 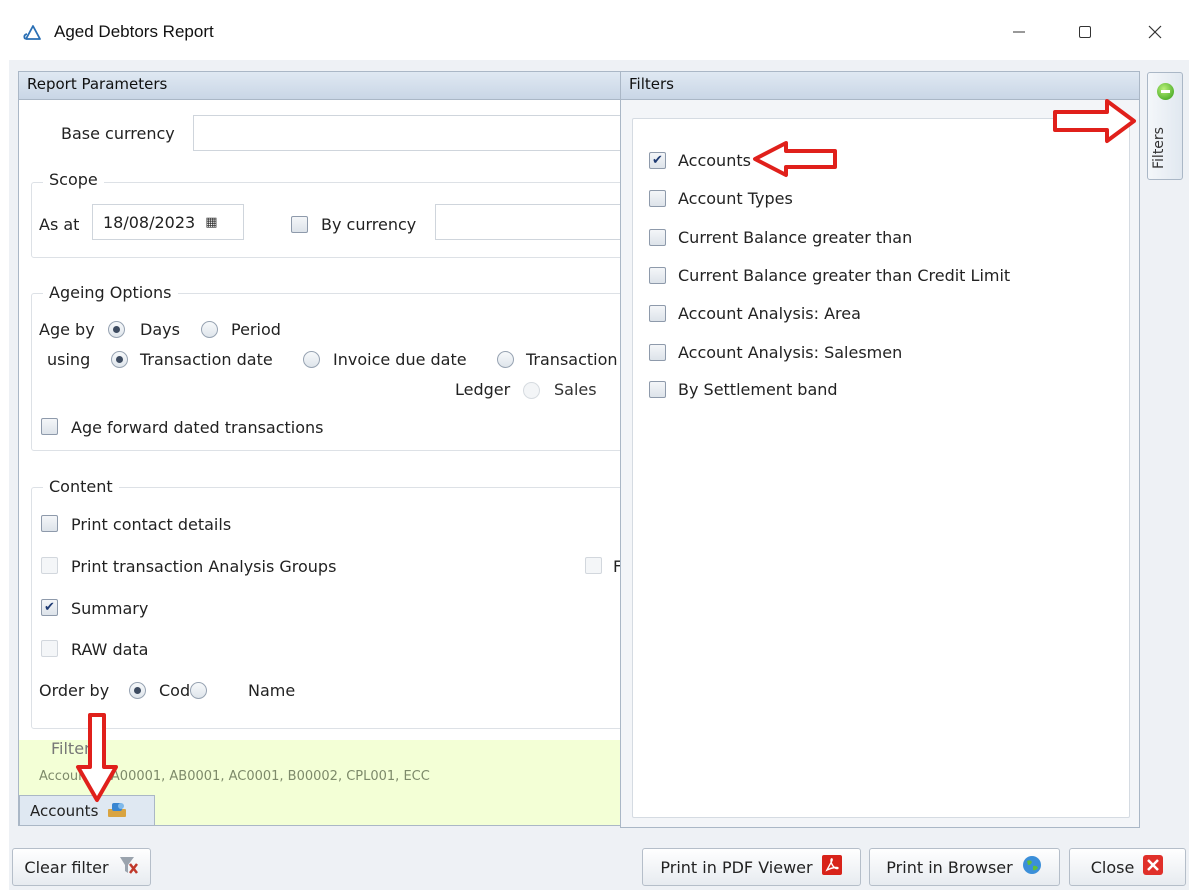 I want to click on filter-item-analysis-salesmen: Account Analysis: Salesmen, so click(x=775, y=352).